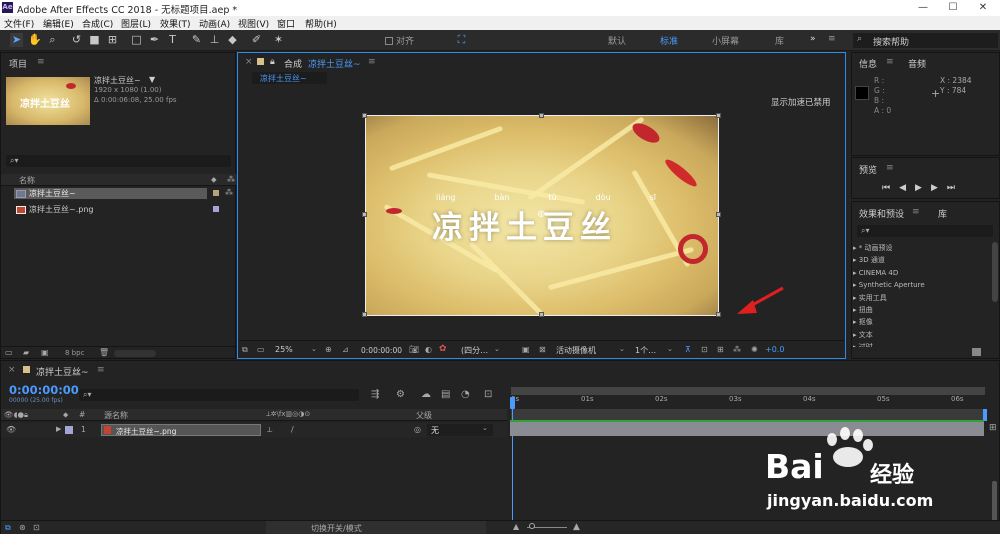 The image size is (1000, 534). What do you see at coordinates (532, 526) in the screenshot?
I see `zoom-slider-thumb` at bounding box center [532, 526].